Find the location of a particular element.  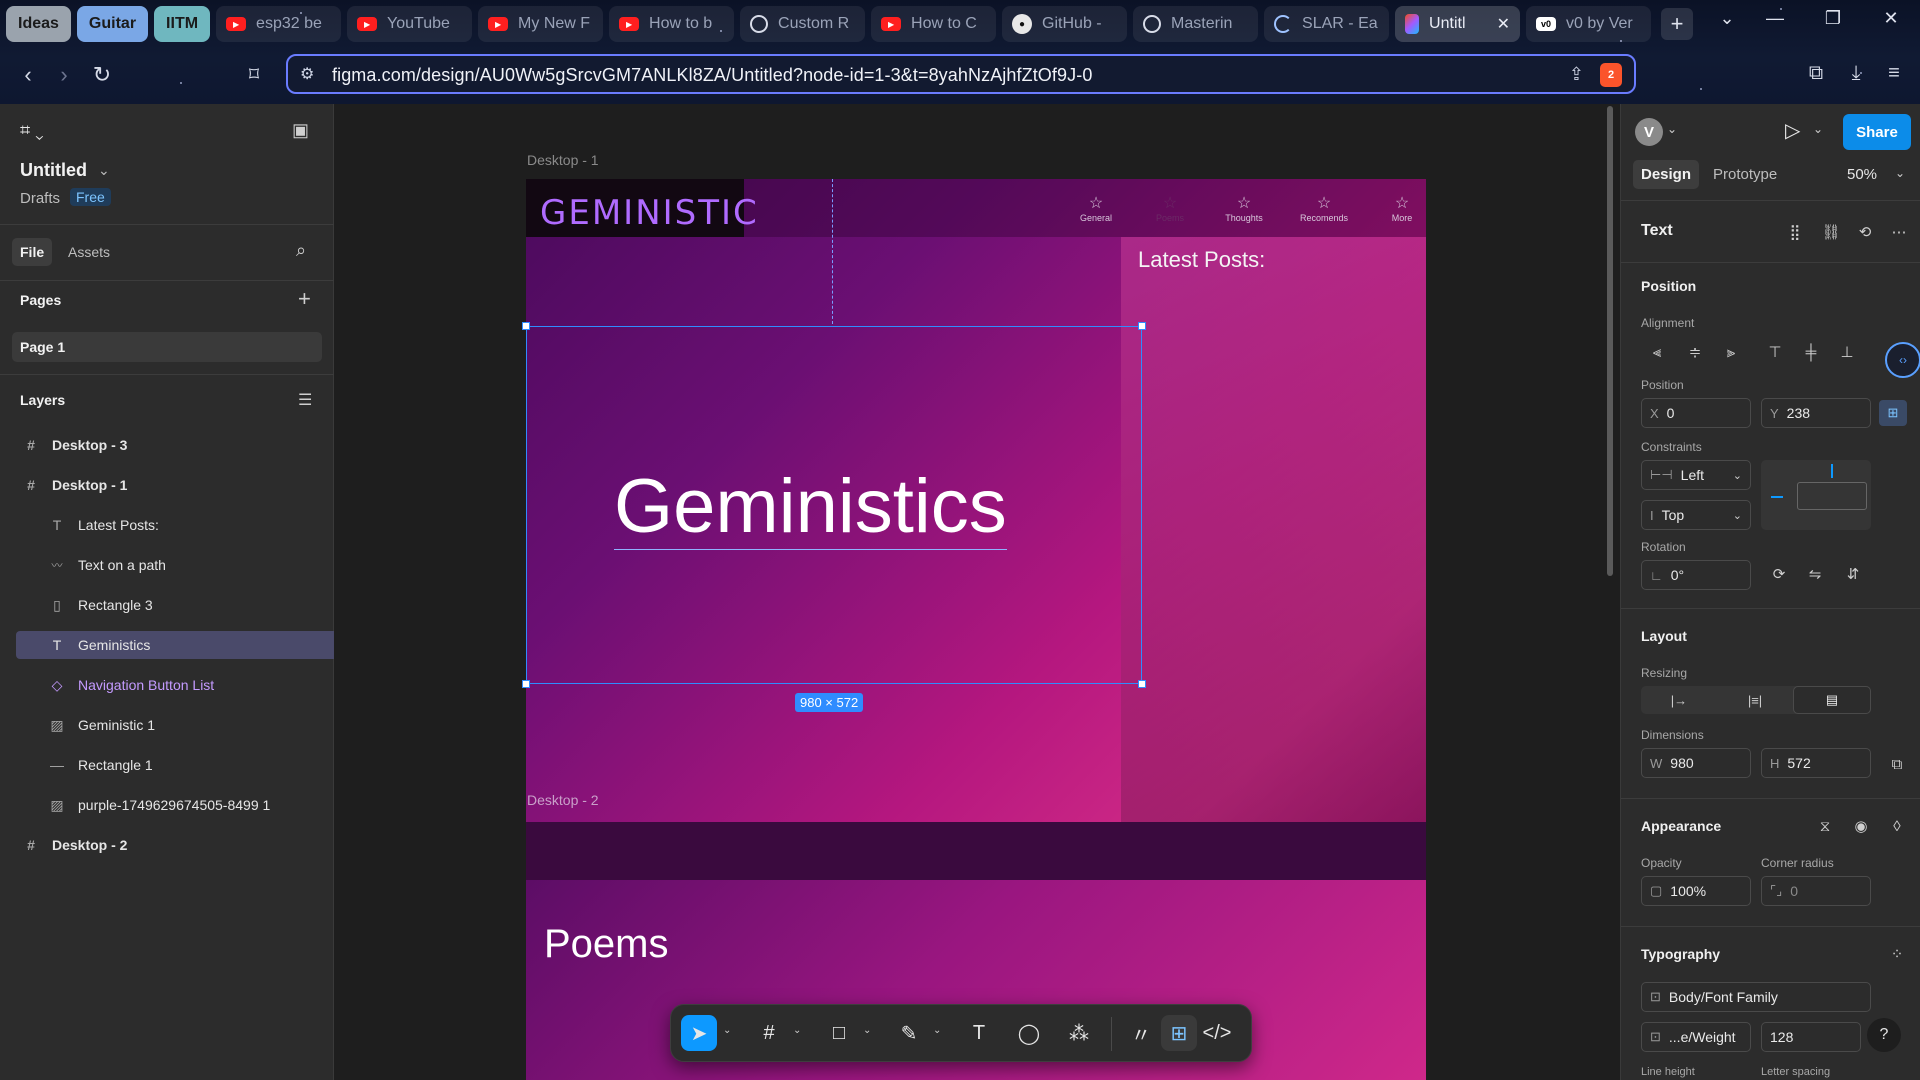

toggle-sidebar-icon: ▣ is located at coordinates (300, 130).